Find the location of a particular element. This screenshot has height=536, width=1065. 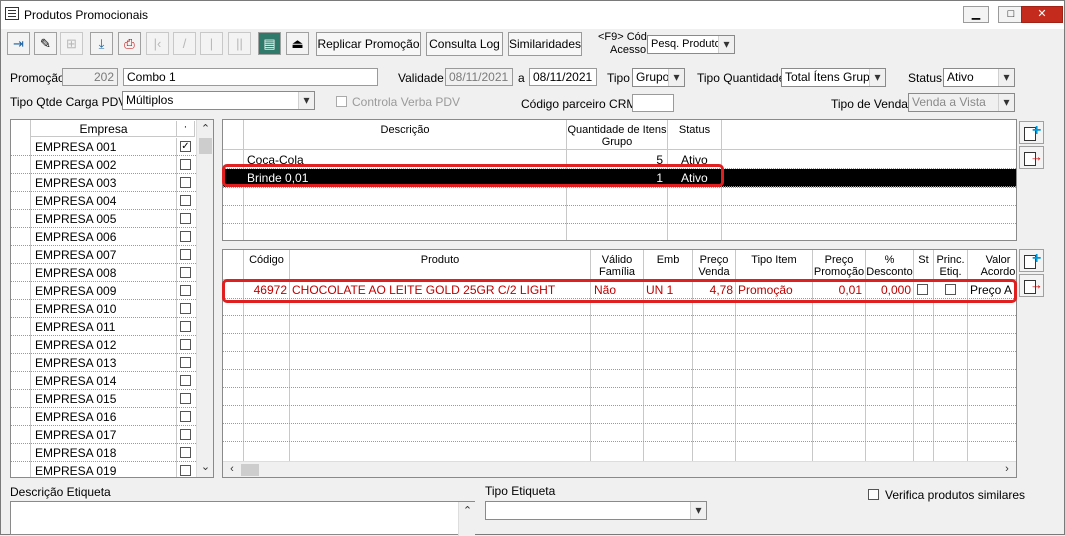

produto-produto-header: Produto is located at coordinates (440, 260).